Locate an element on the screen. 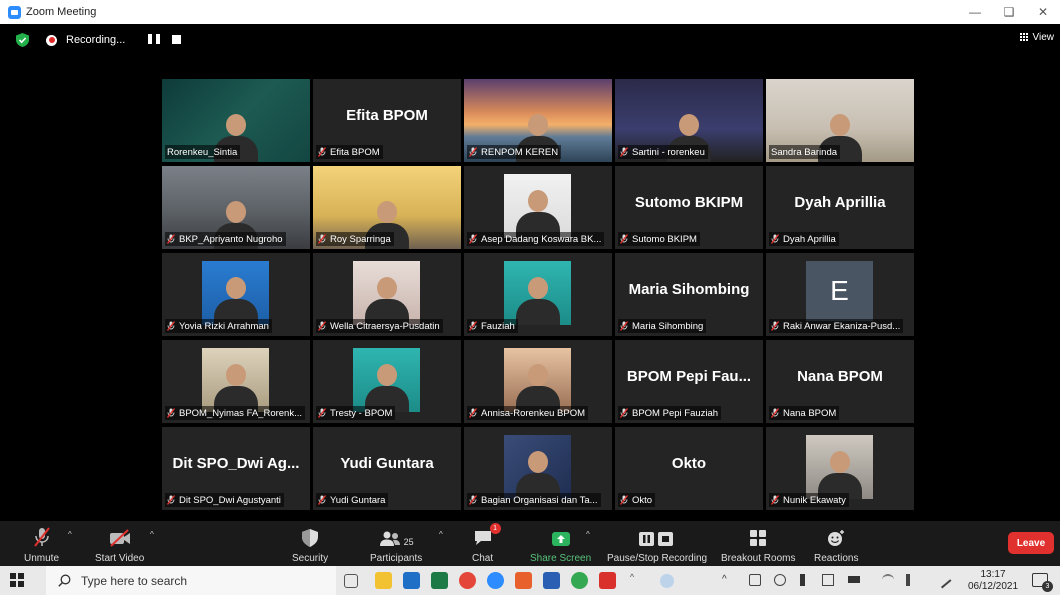  participant-tile: Efita BPOM Efita BPOM is located at coordinates (387, 120).